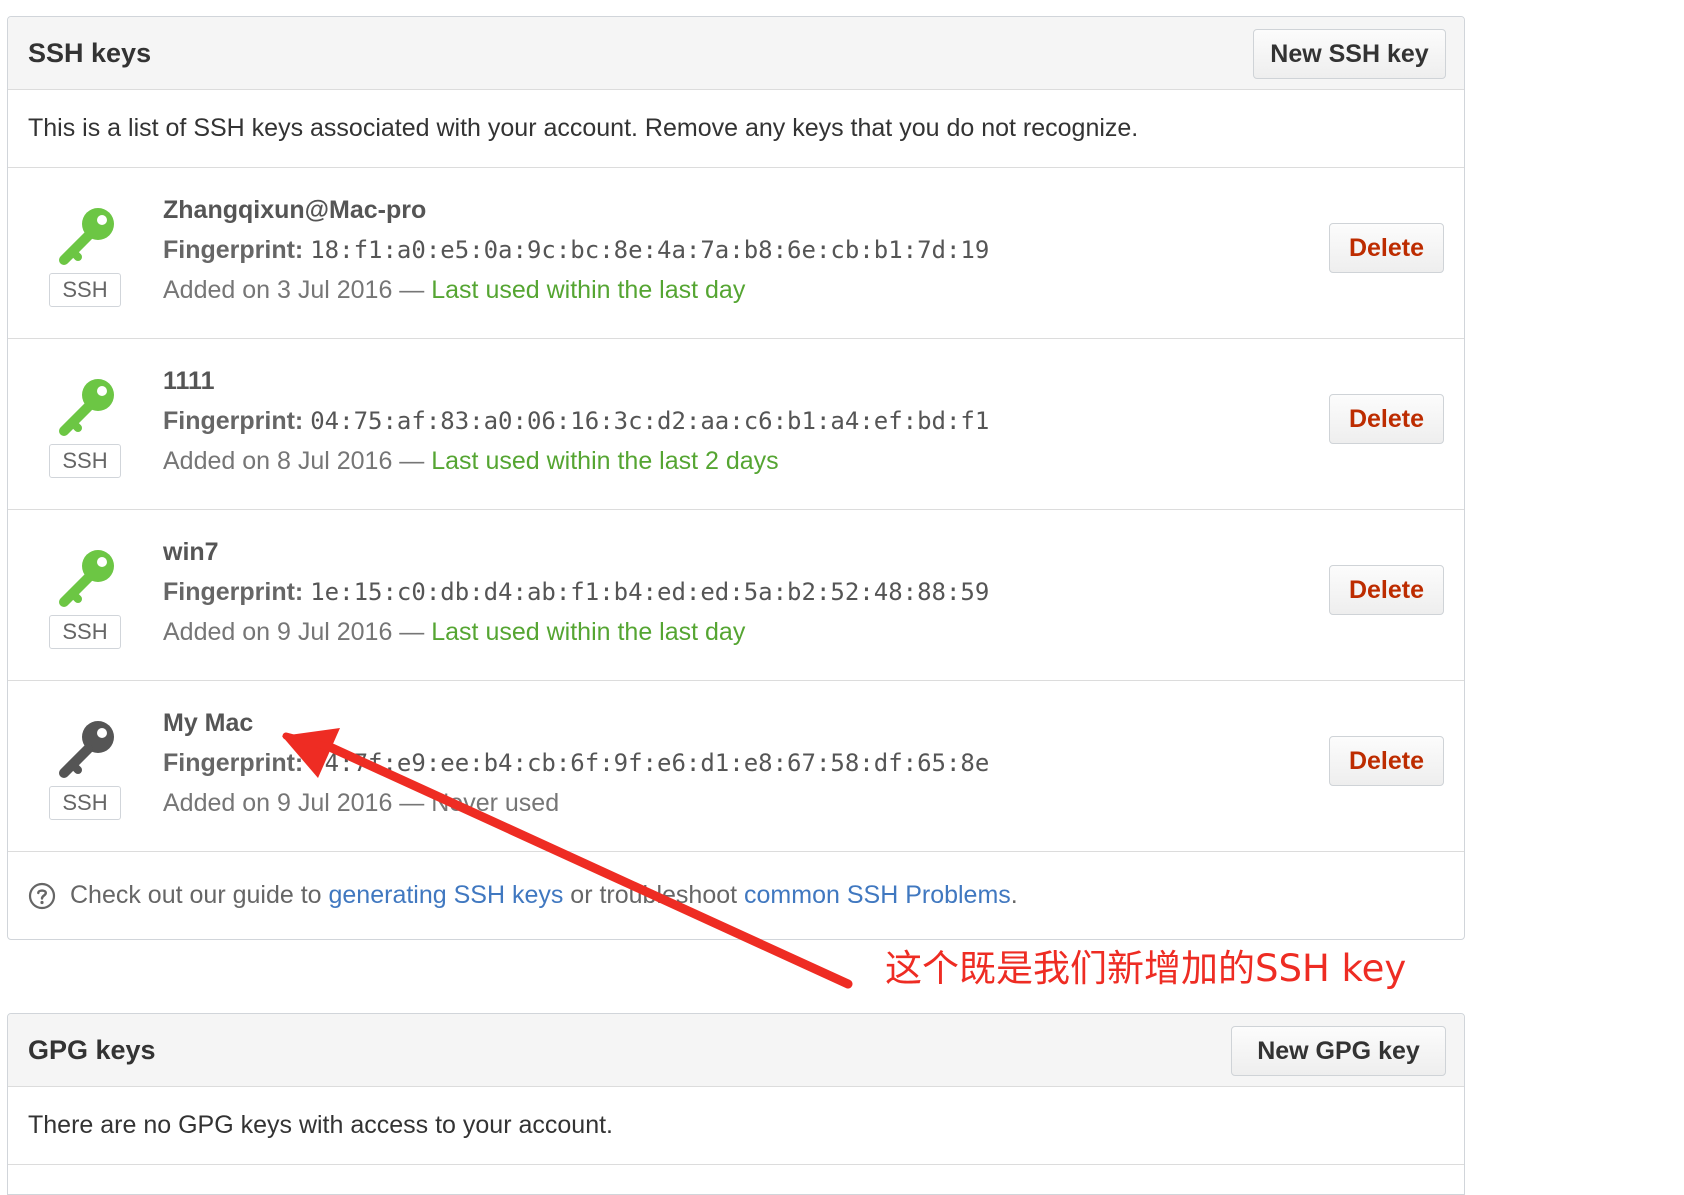 The image size is (1684, 1195). I want to click on key-title: win7, so click(191, 552).